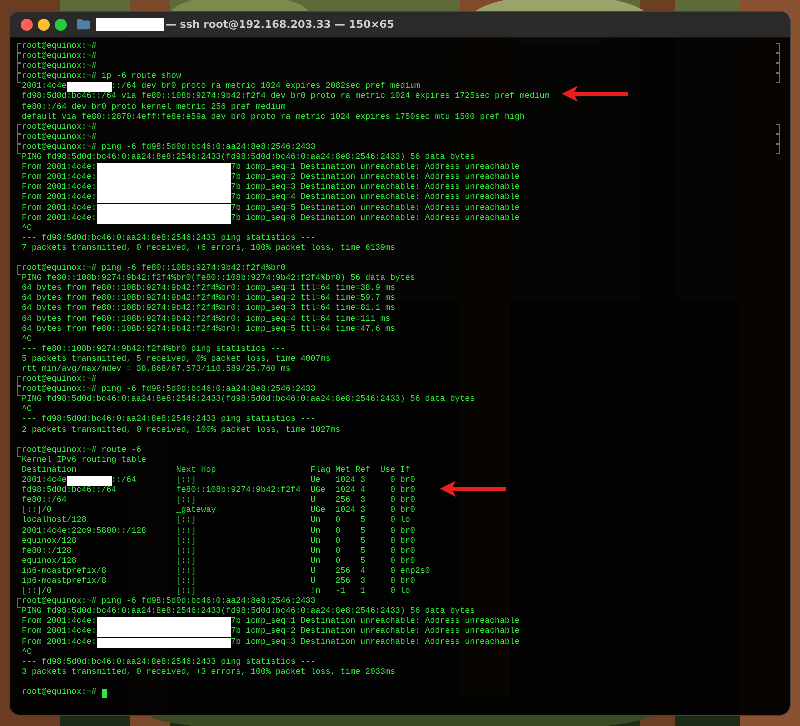 This screenshot has height=726, width=800. I want to click on terminal-line: PING fe80::108b:9274:9b42:f2f4%br0(fe80::108b:9274:9b42:f2f4%br0) 56 data bytes, so click(219, 279).